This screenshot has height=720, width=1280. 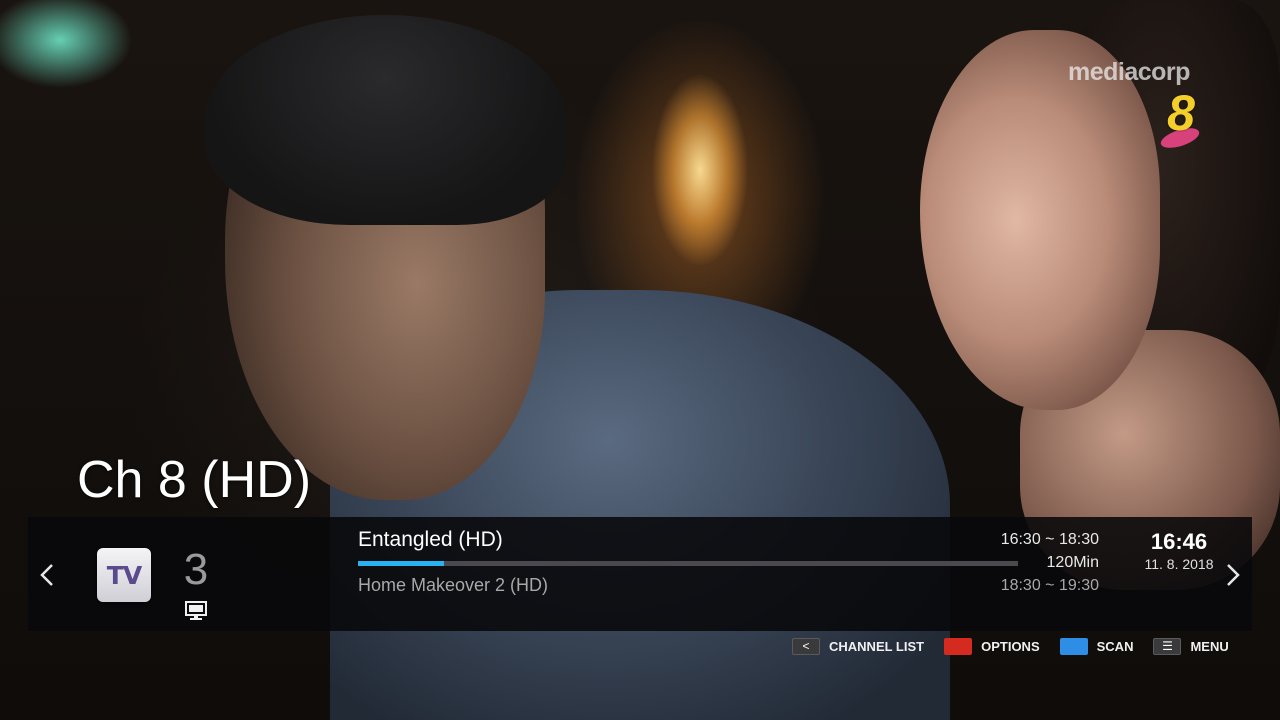 What do you see at coordinates (1049, 539) in the screenshot?
I see `current-program-time: 16:30 ~ 18:30` at bounding box center [1049, 539].